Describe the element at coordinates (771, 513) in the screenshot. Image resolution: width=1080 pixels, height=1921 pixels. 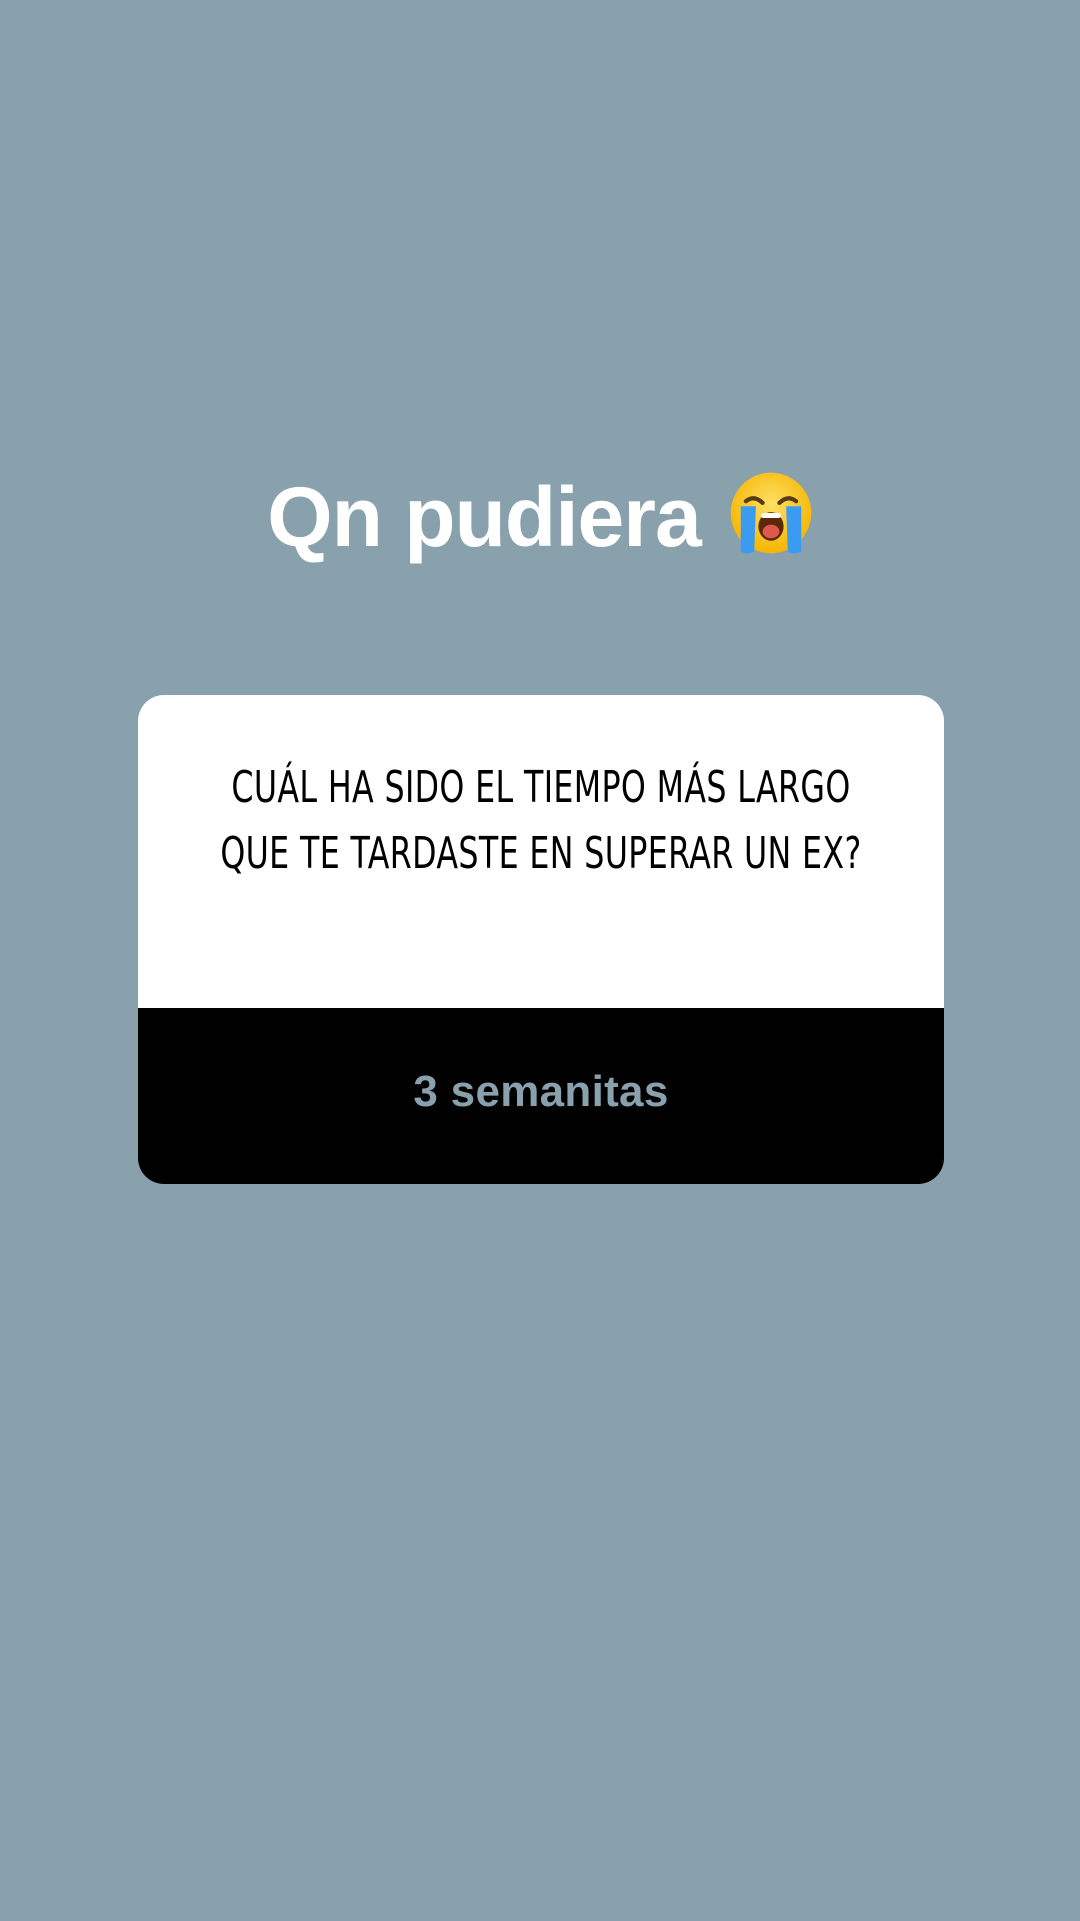
I see `loudly-crying-face-icon` at that location.